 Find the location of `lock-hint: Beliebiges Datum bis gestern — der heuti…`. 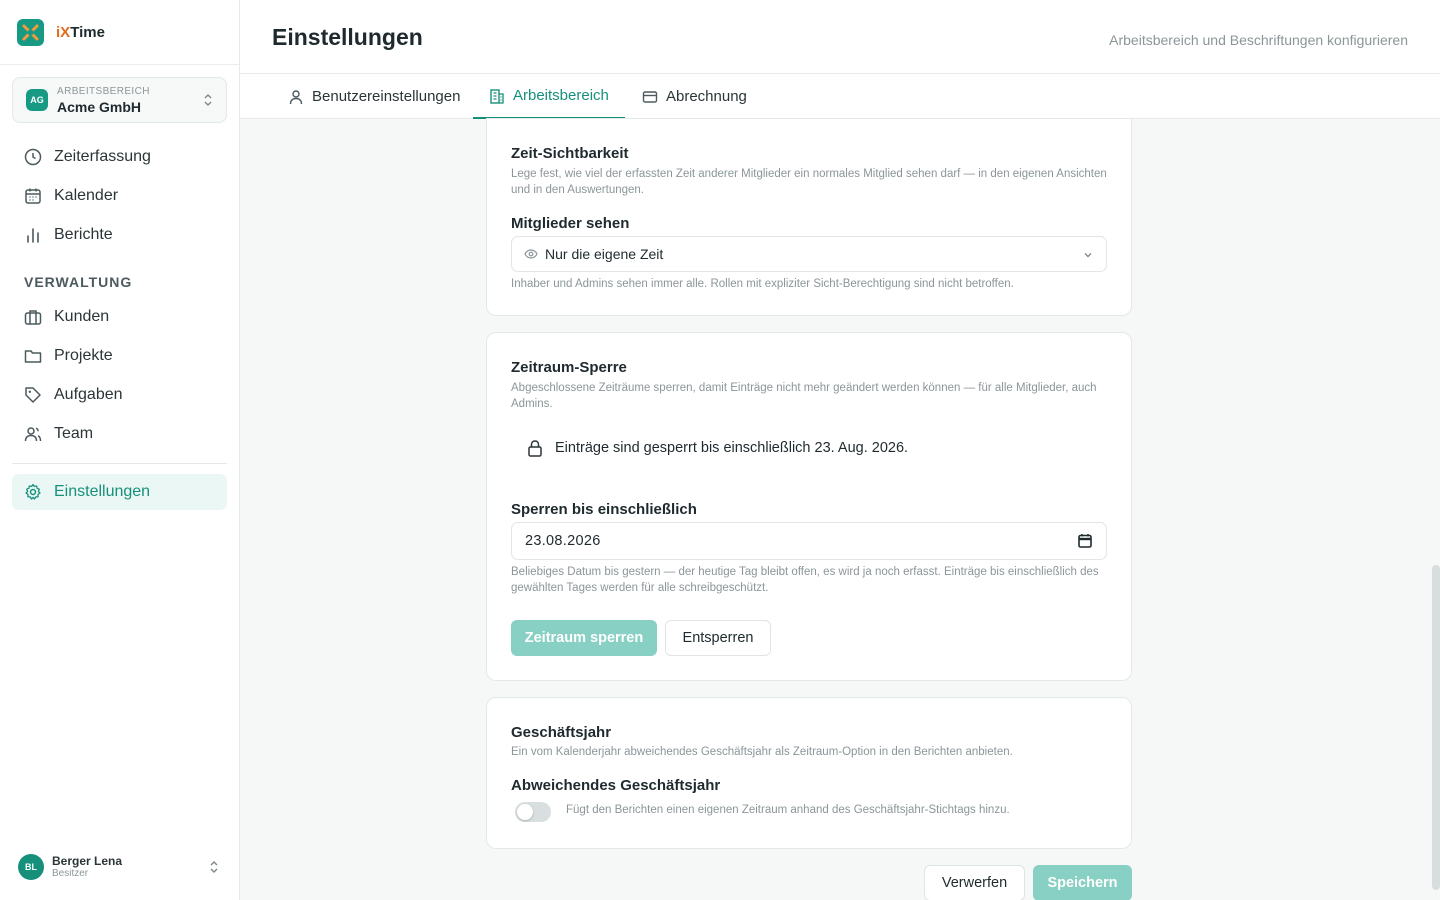

lock-hint: Beliebiges Datum bis gestern — der heuti… is located at coordinates (805, 580).